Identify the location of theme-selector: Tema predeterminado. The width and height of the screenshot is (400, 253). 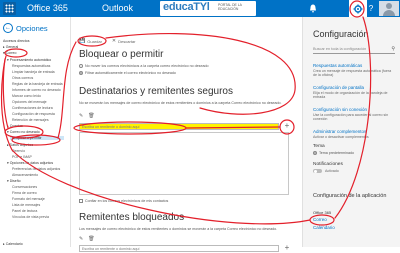
(333, 153).